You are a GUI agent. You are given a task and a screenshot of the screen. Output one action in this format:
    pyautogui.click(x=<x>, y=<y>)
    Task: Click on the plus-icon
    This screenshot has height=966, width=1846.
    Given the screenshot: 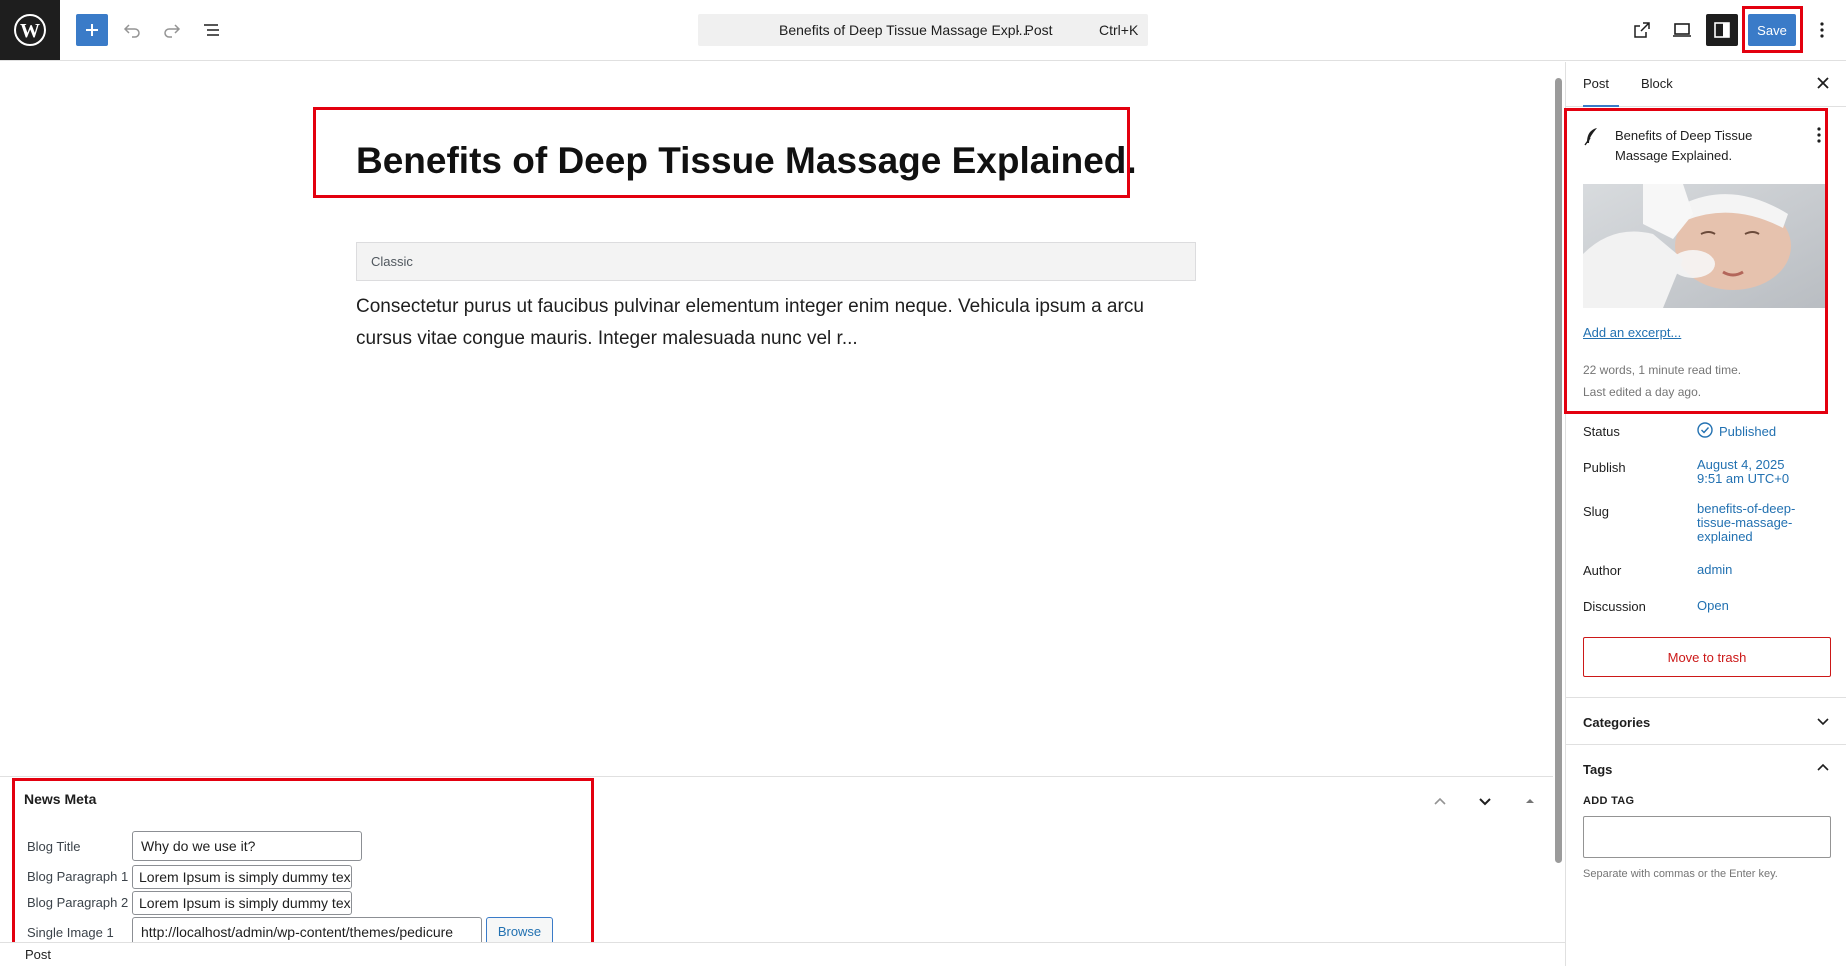 What is the action you would take?
    pyautogui.click(x=92, y=30)
    